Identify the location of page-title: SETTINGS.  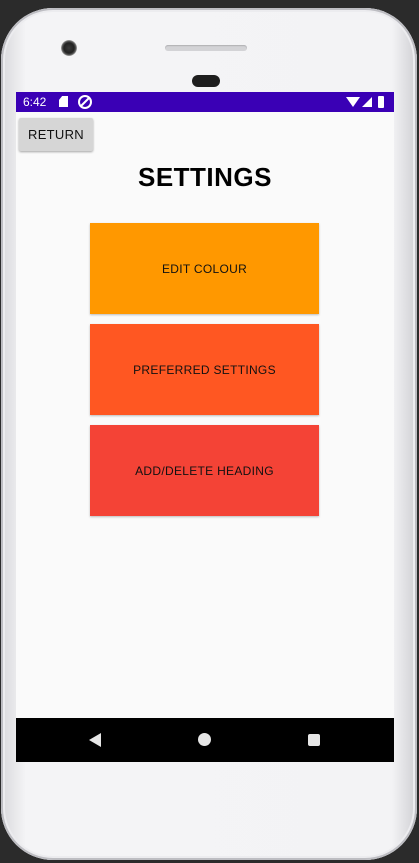
(204, 177).